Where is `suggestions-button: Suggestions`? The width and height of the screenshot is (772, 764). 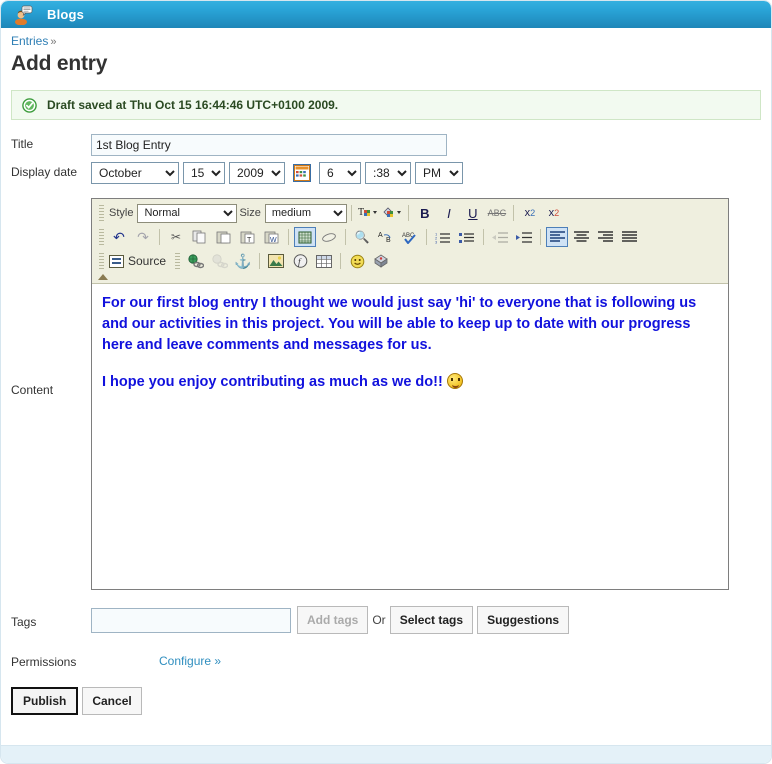 suggestions-button: Suggestions is located at coordinates (523, 620).